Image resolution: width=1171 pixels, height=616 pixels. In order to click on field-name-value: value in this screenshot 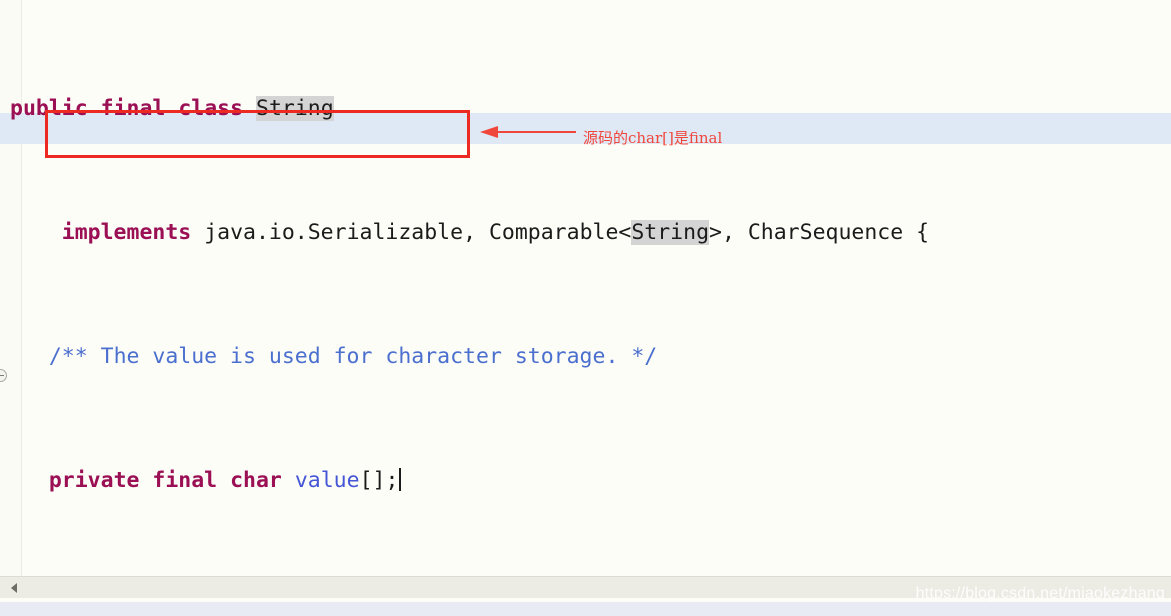, I will do `click(327, 480)`.